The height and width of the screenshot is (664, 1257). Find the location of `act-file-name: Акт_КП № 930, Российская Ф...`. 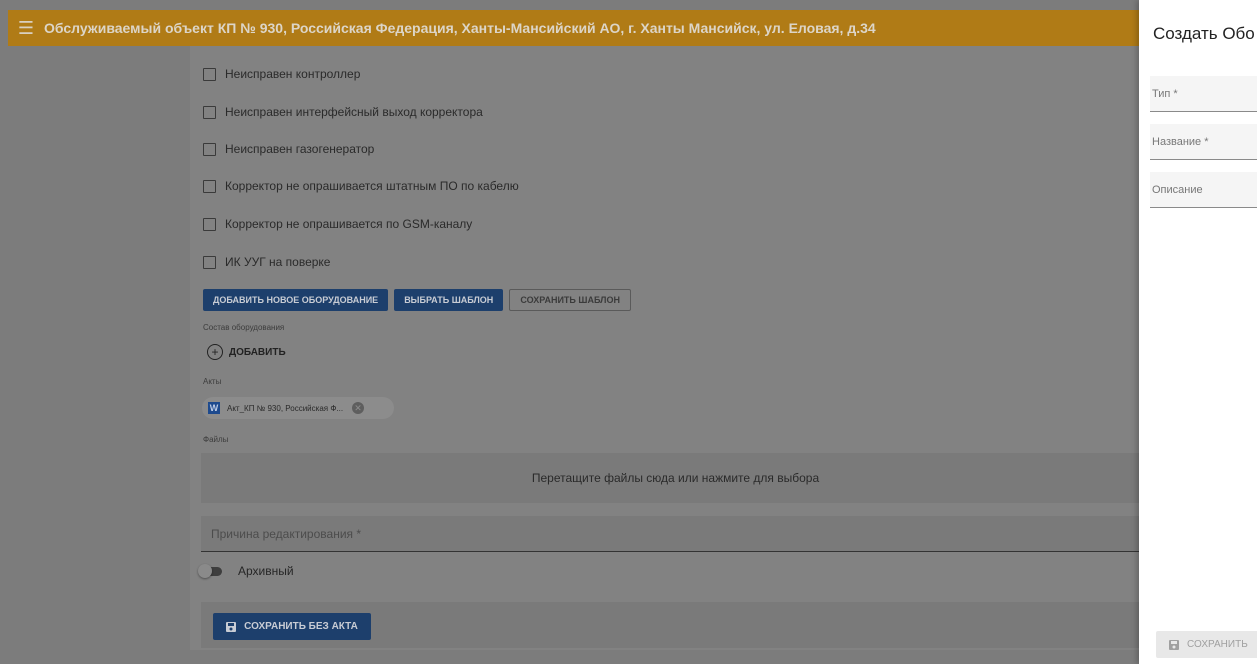

act-file-name: Акт_КП № 930, Российская Ф... is located at coordinates (285, 408).